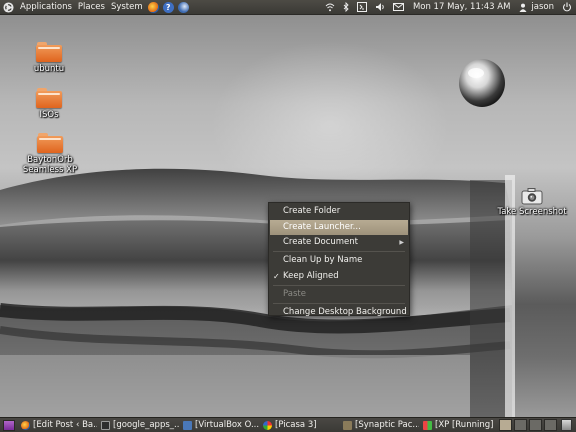 Image resolution: width=576 pixels, height=432 pixels. Describe the element at coordinates (532, 196) in the screenshot. I see `camera-icon` at that location.